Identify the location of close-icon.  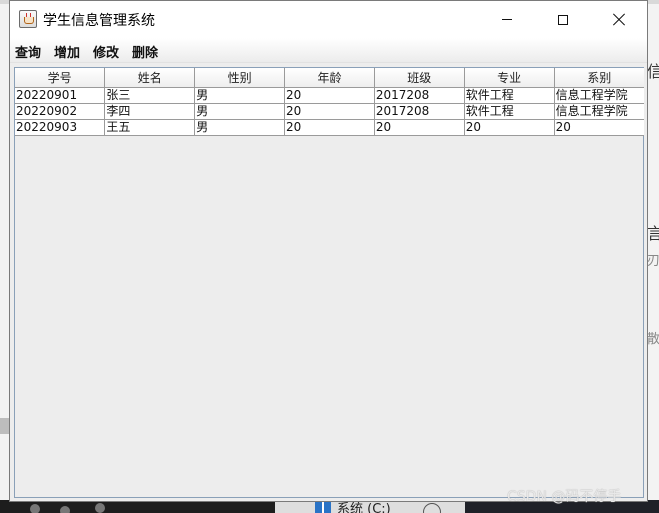
(619, 20).